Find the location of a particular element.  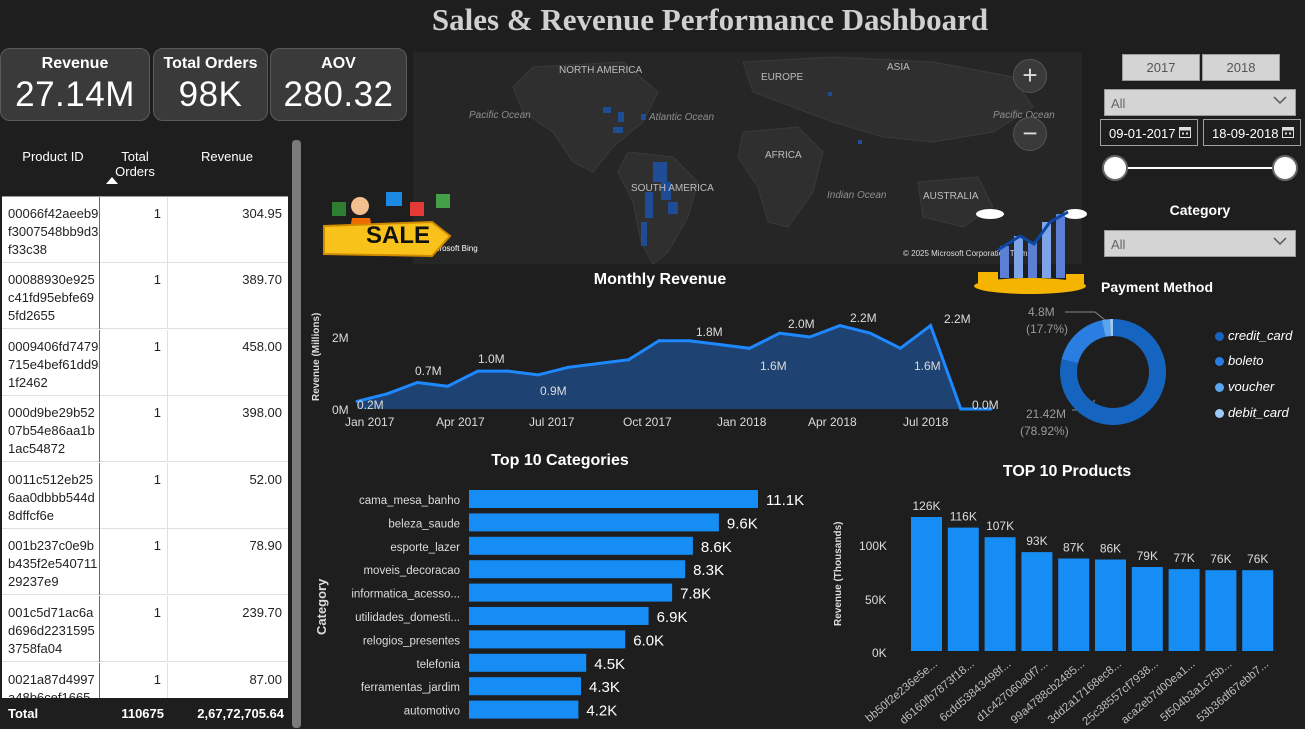

product-value-label: 86K is located at coordinates (1110, 549).